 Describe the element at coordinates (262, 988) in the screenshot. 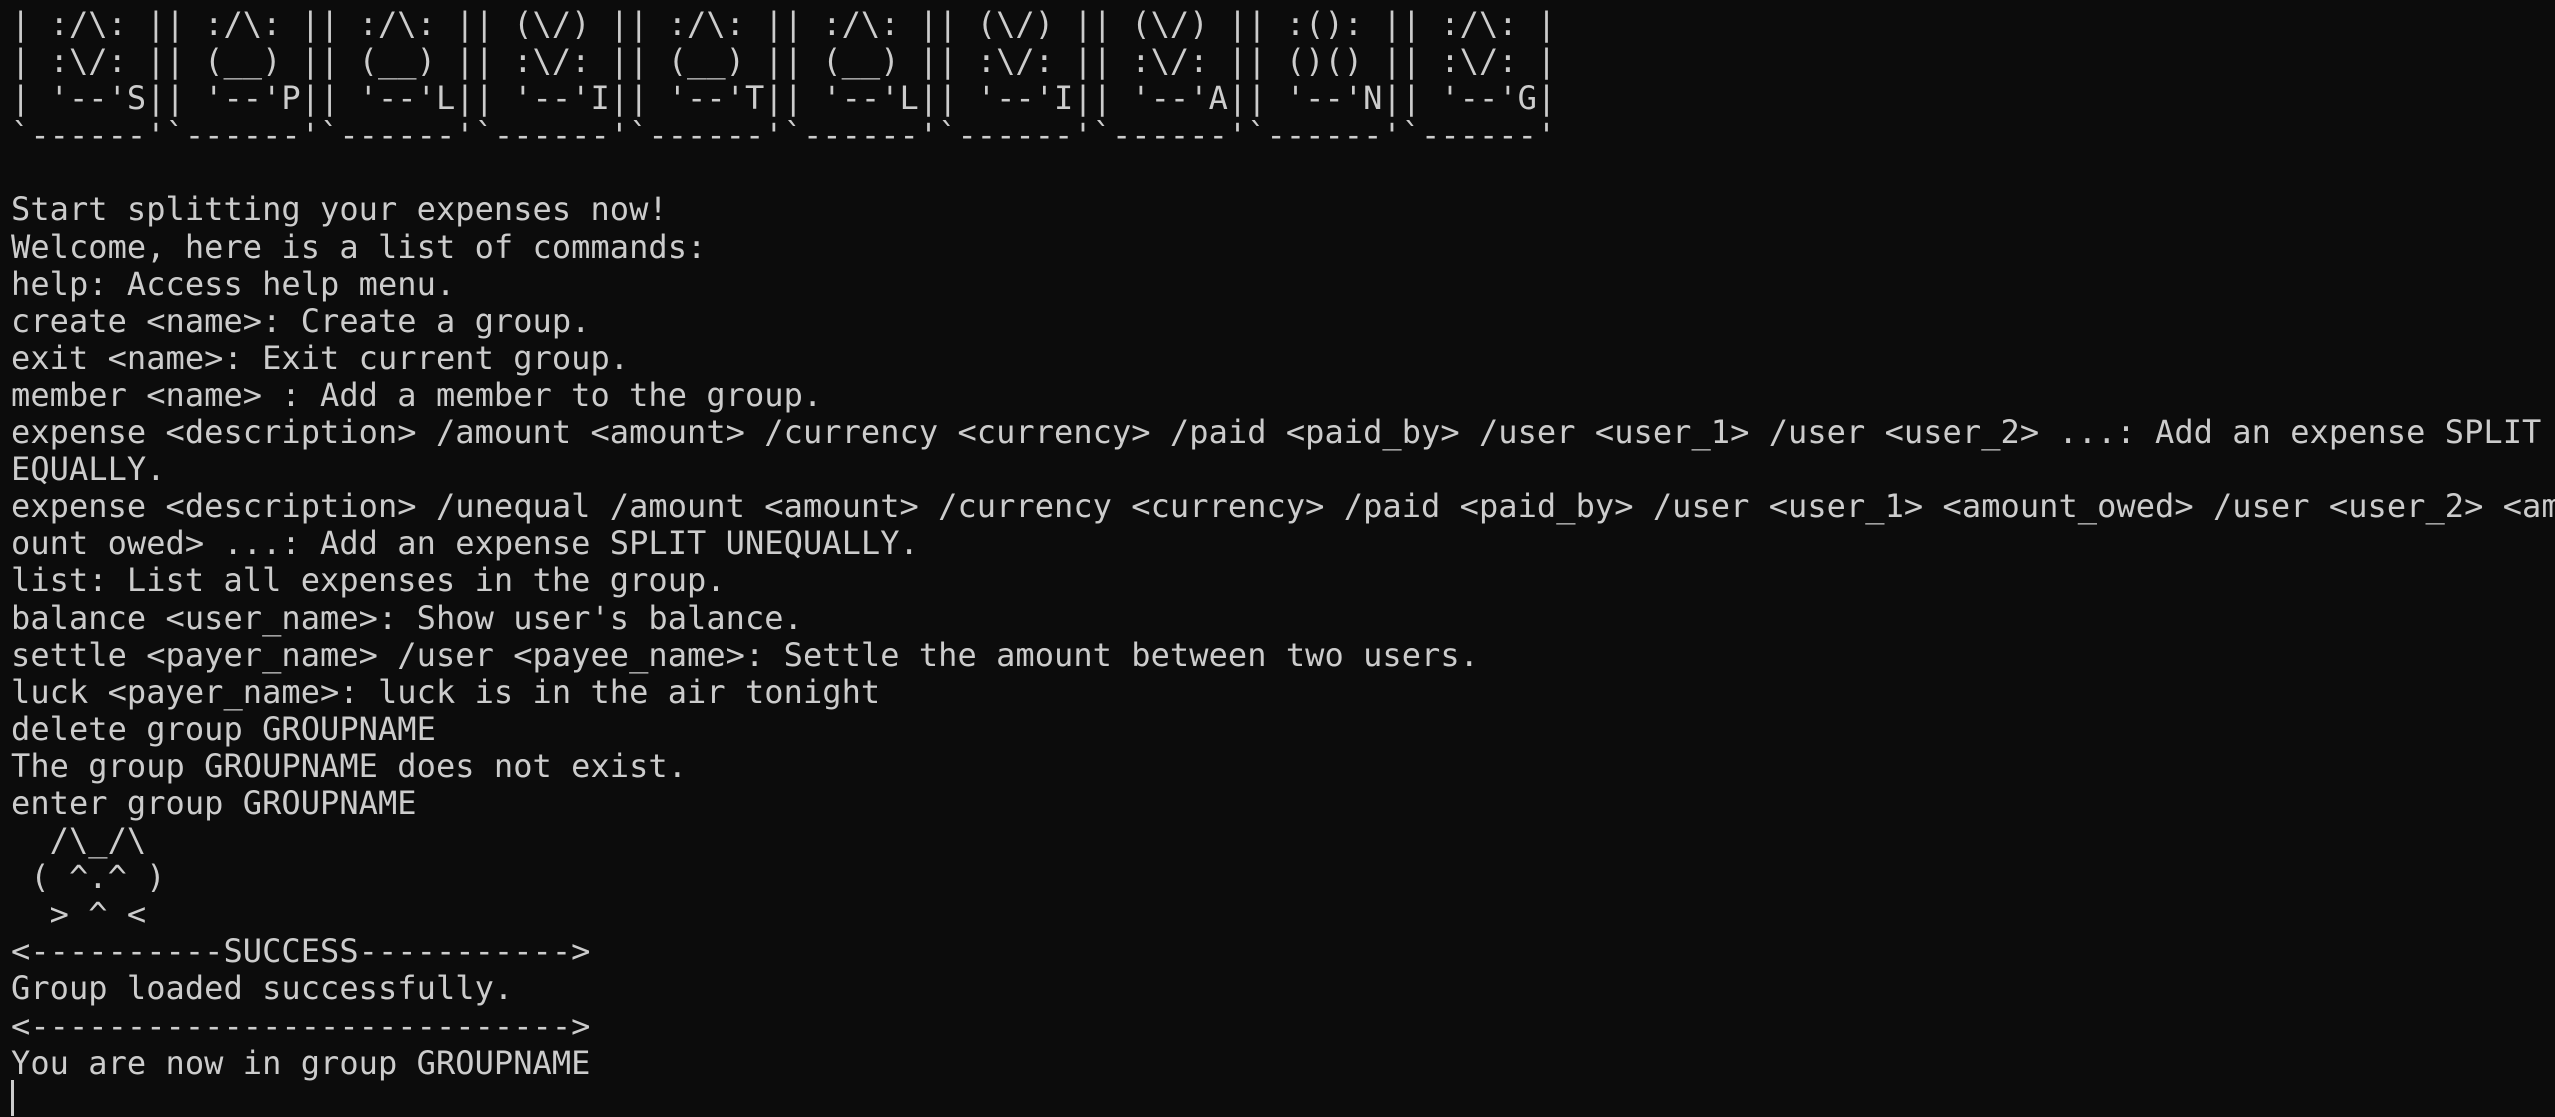

I see `success-message-line: Group loaded successfully.` at that location.